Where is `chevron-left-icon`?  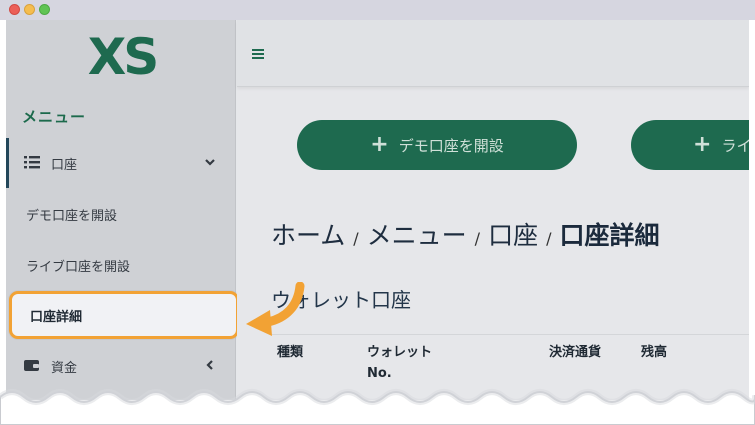 chevron-left-icon is located at coordinates (210, 365).